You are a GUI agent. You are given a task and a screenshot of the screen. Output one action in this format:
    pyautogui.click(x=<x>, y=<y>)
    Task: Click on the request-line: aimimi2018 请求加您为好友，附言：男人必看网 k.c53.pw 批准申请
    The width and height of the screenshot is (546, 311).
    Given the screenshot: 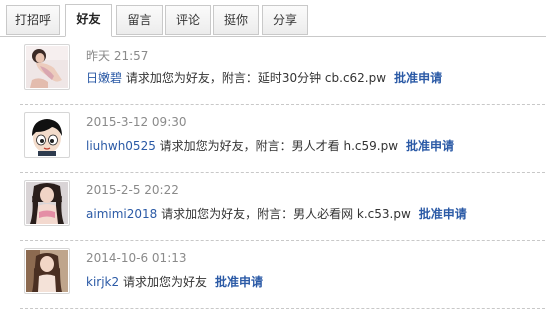 What is the action you would take?
    pyautogui.click(x=276, y=213)
    